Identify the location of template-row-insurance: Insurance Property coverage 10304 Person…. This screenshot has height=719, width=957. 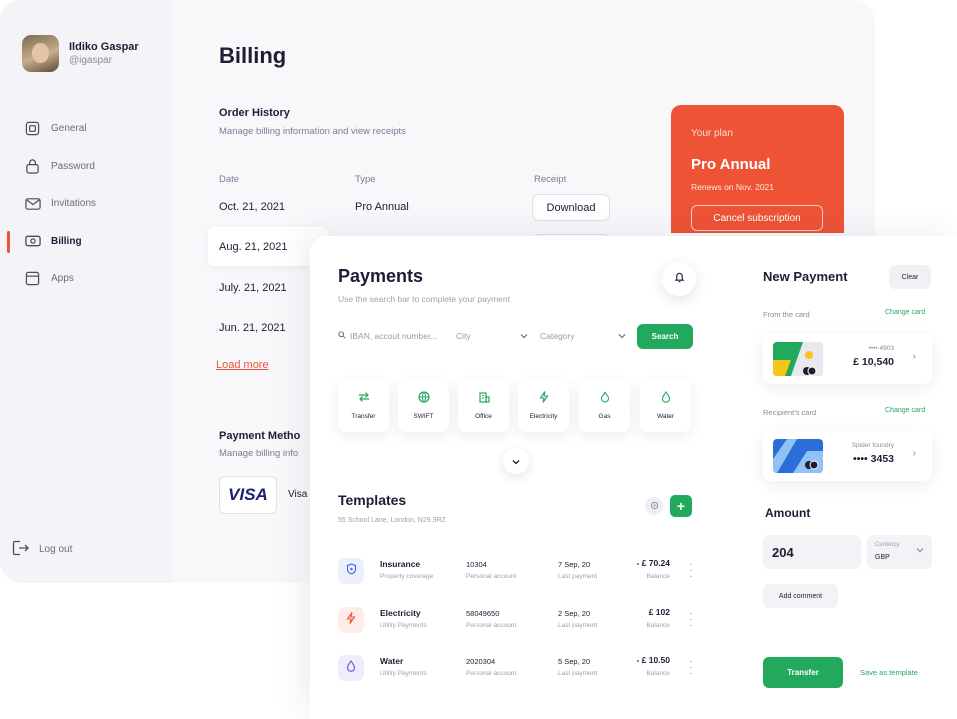
(518, 571).